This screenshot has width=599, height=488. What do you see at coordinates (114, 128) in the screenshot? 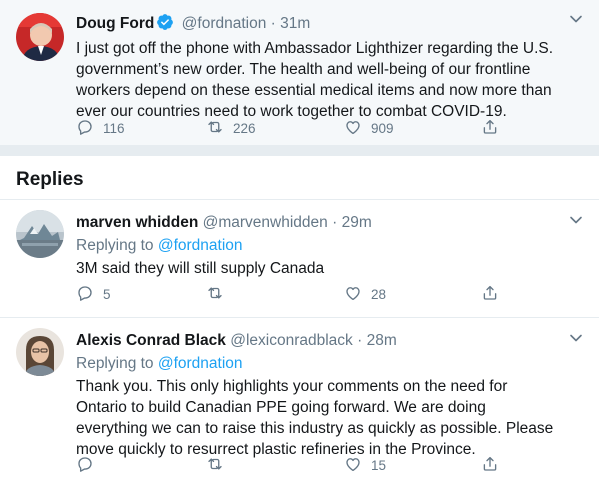
I see `reply-count: 116` at bounding box center [114, 128].